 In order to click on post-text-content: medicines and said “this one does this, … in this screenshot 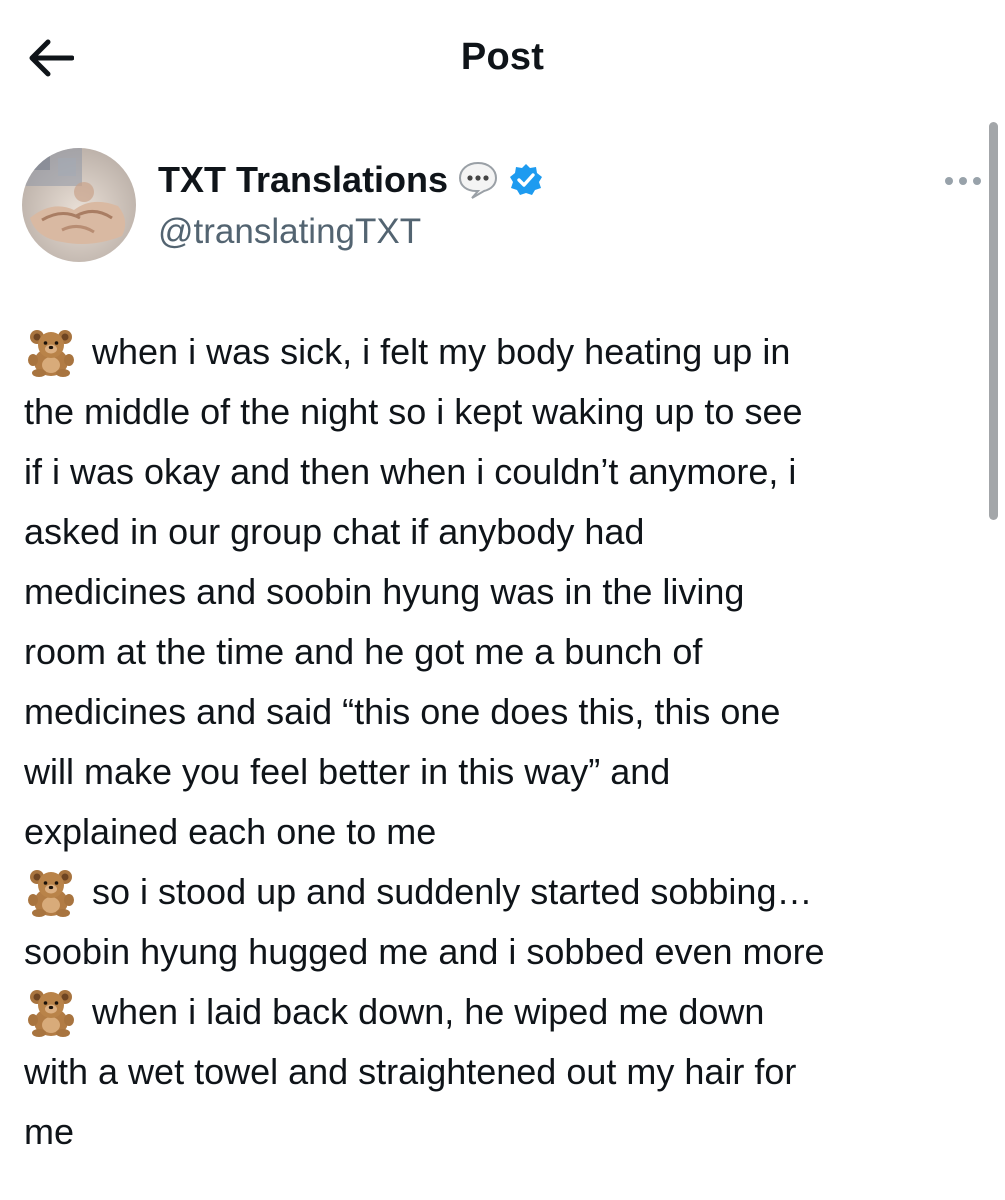, I will do `click(402, 711)`.